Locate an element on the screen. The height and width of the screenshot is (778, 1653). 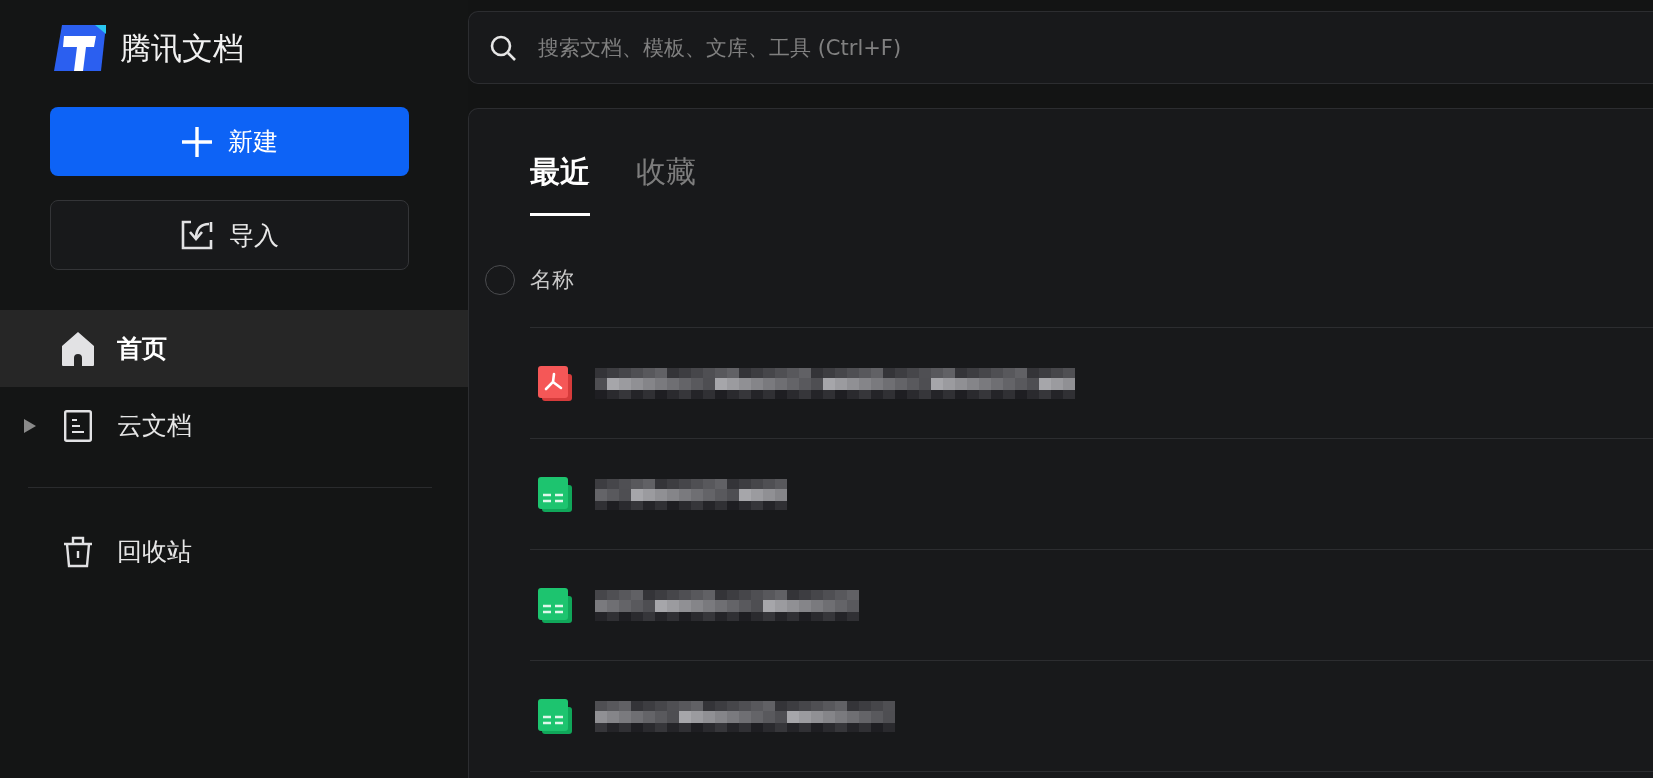
import-icon is located at coordinates (196, 235).